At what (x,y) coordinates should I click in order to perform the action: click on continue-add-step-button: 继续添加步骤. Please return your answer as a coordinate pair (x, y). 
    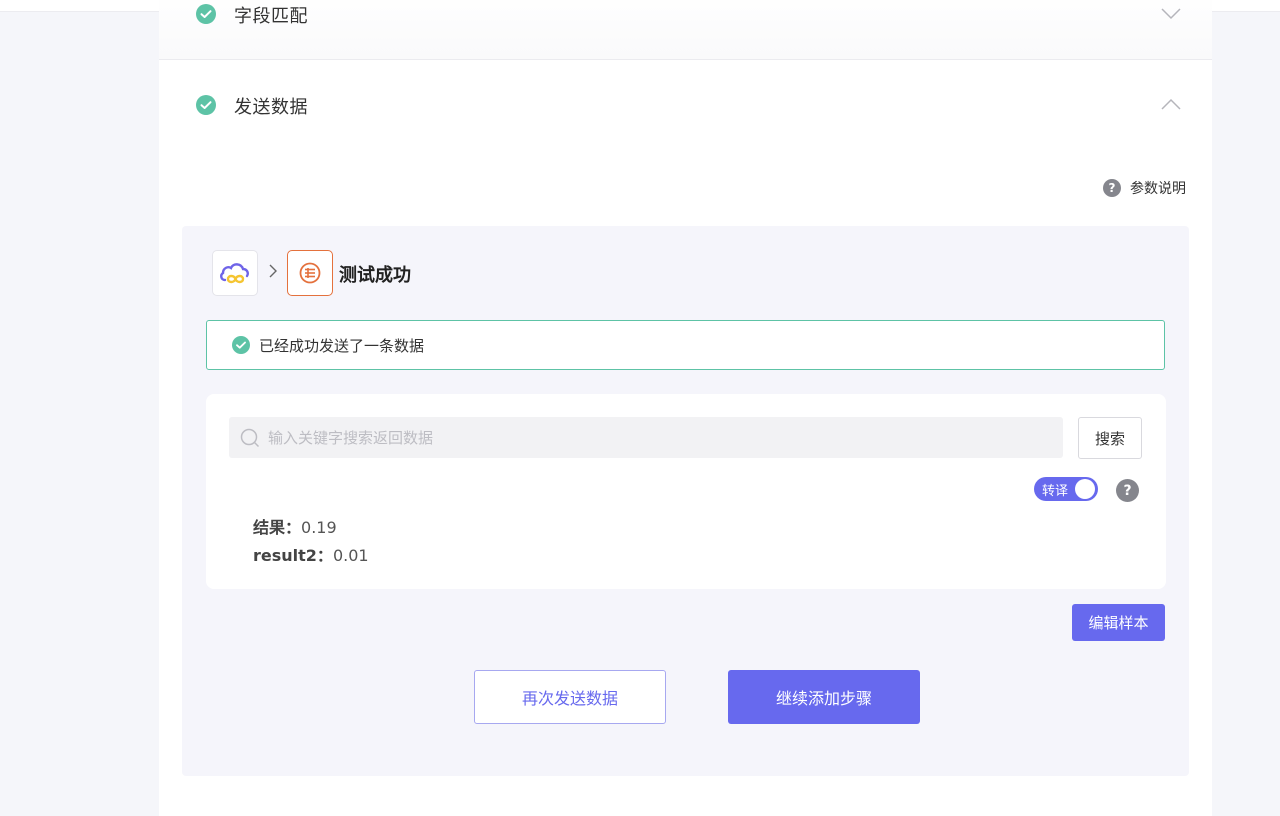
    Looking at the image, I should click on (824, 697).